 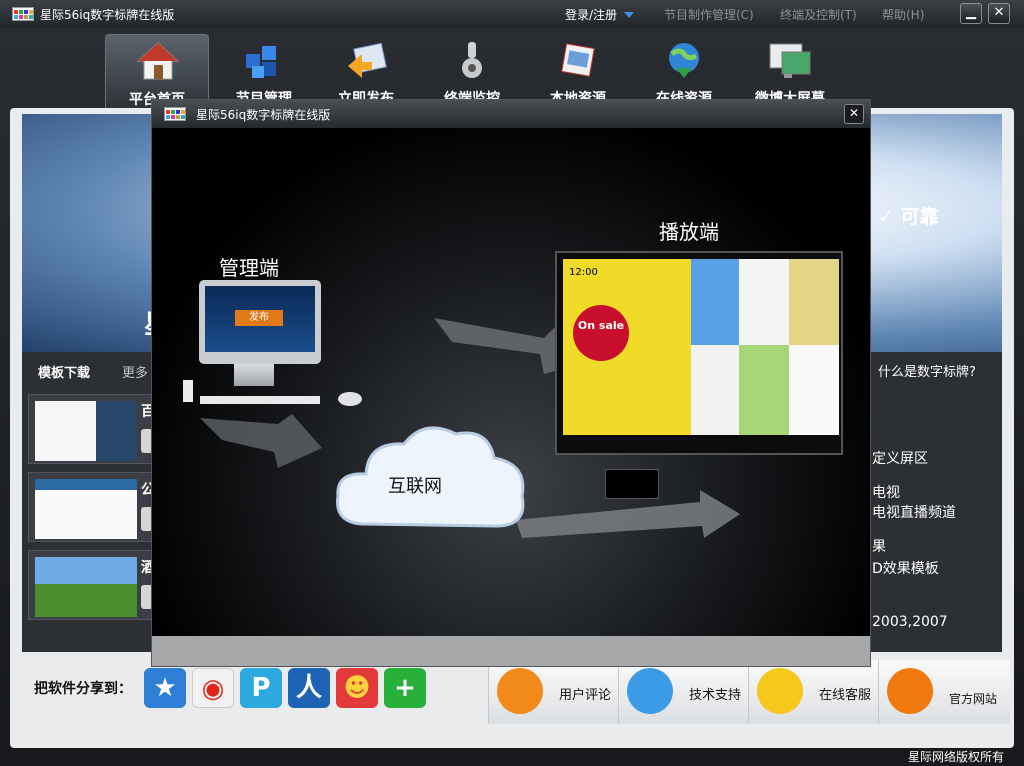 I want to click on monitor-stand, so click(x=254, y=375).